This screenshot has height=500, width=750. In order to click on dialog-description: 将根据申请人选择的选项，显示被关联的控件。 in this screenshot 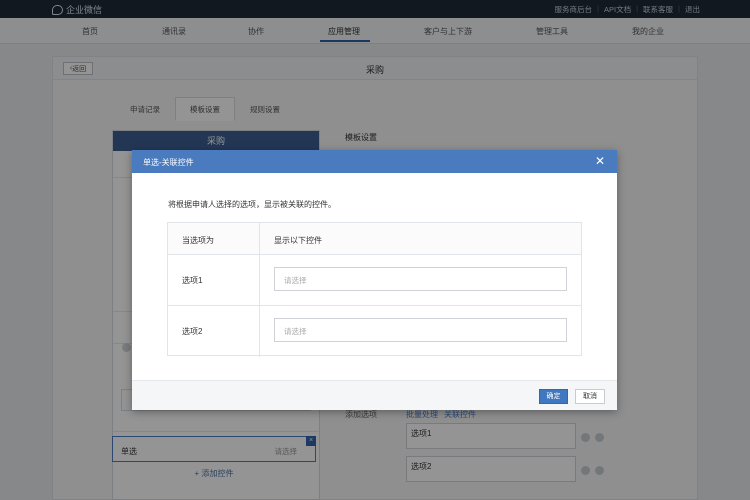, I will do `click(252, 204)`.